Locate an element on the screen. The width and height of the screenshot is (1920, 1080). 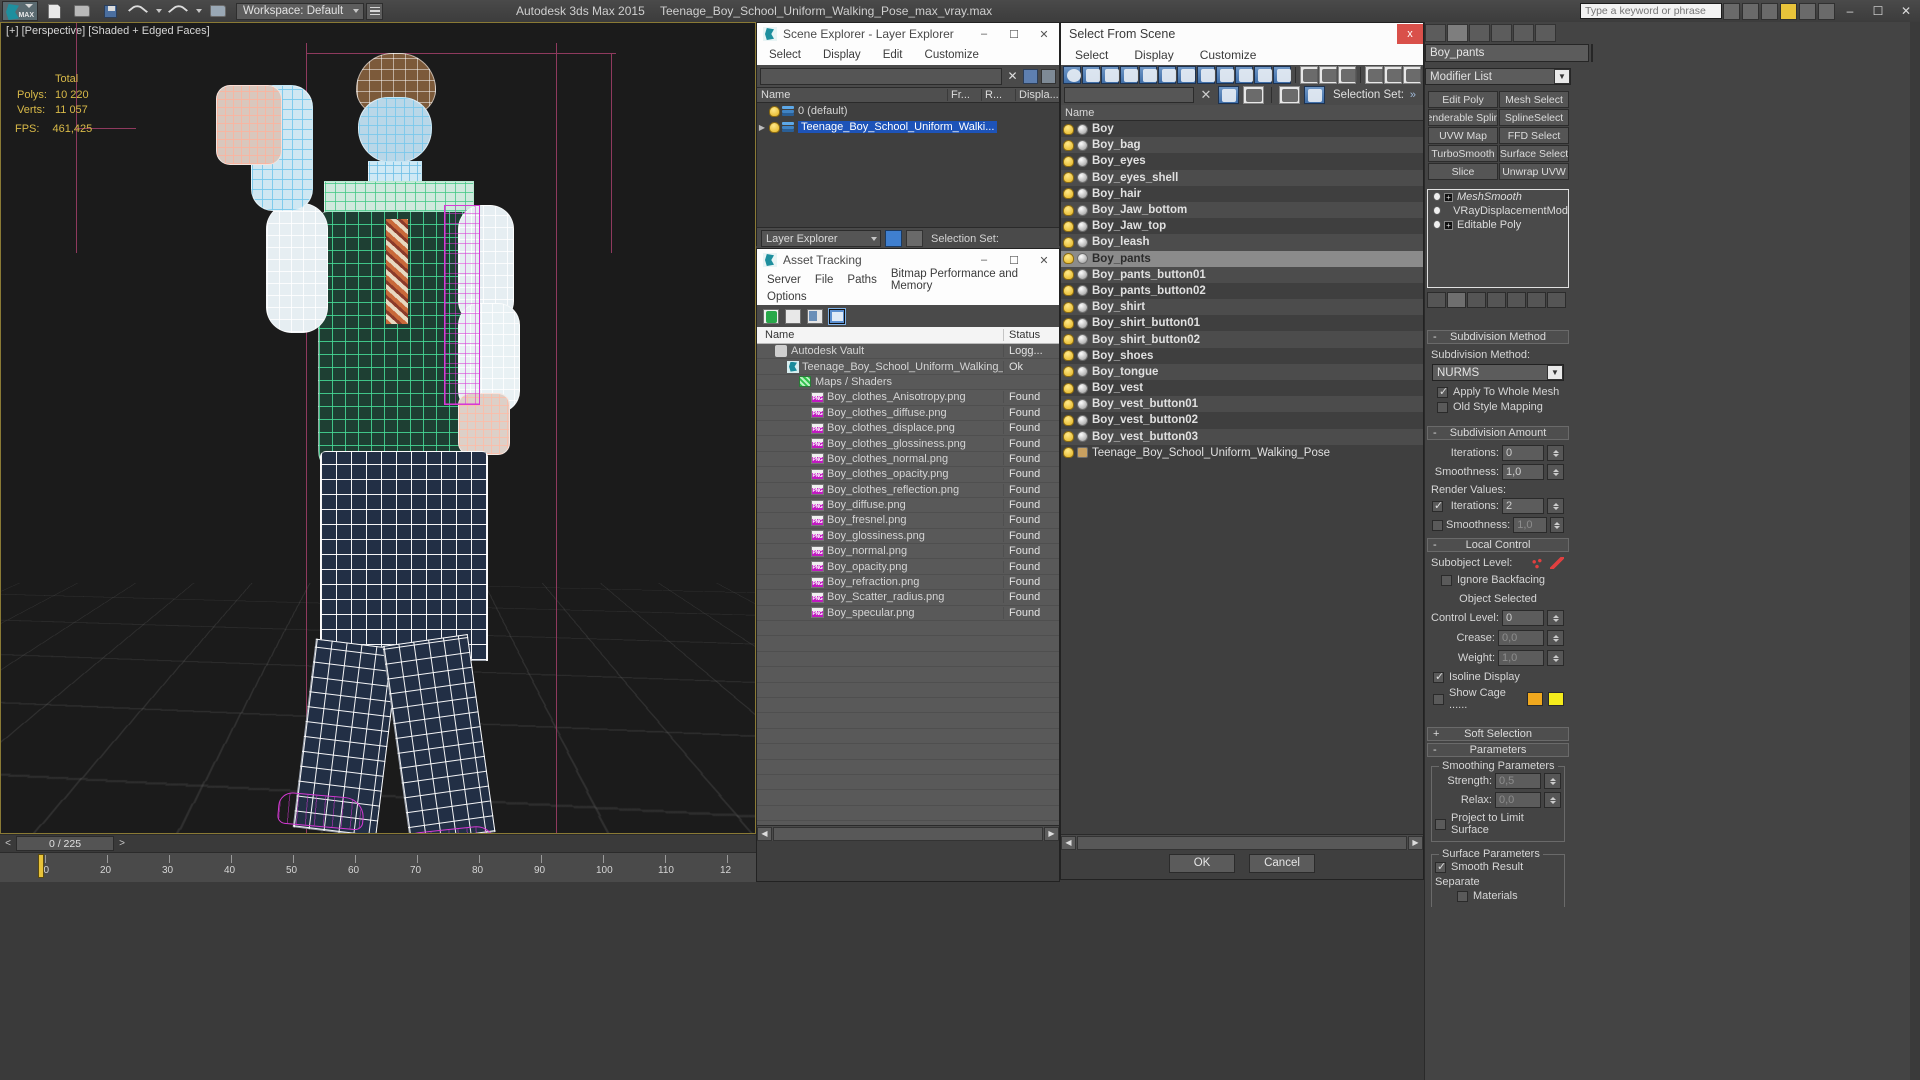
scene-object-row: Boy_tongue is located at coordinates (1242, 371).